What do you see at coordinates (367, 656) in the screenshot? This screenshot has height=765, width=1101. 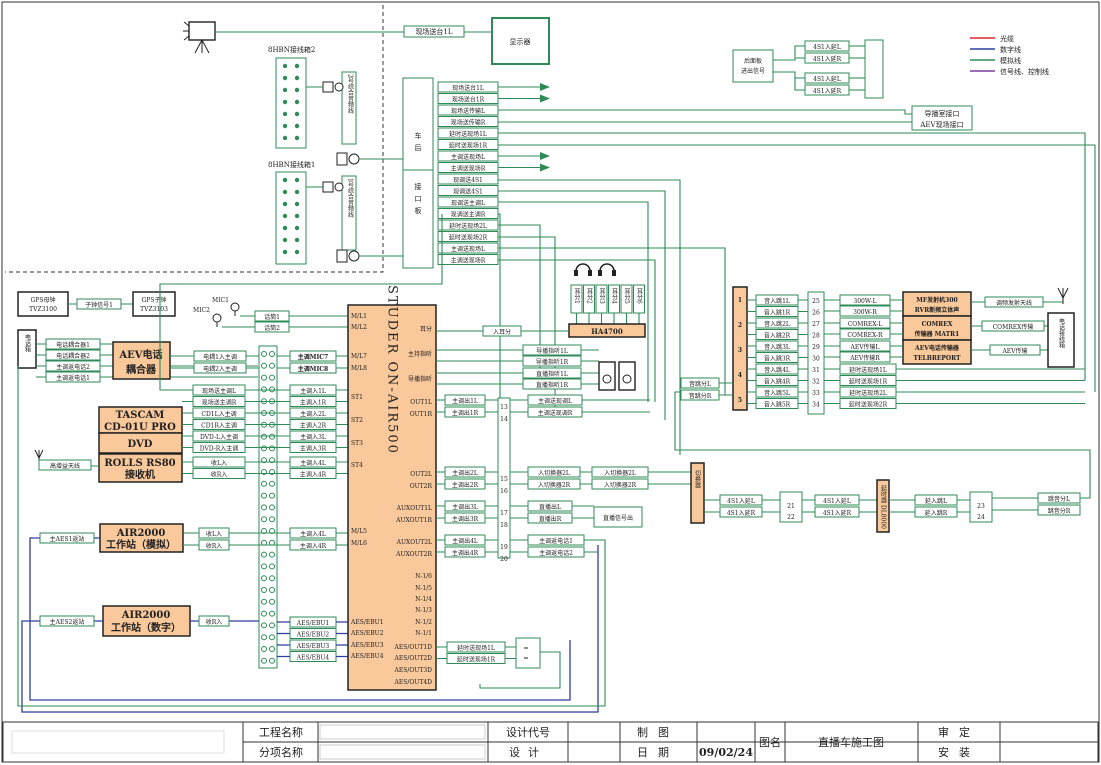 I see `studer-in-13: AES/EBU4` at bounding box center [367, 656].